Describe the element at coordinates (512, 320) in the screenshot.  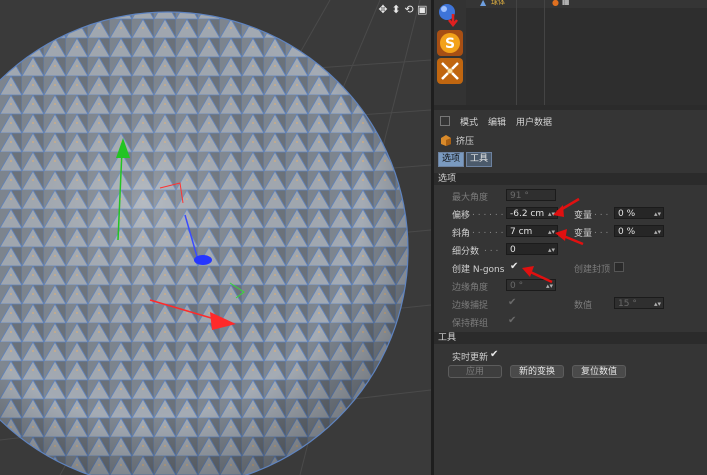
I see `keep-groups-checkbox: ✔` at that location.